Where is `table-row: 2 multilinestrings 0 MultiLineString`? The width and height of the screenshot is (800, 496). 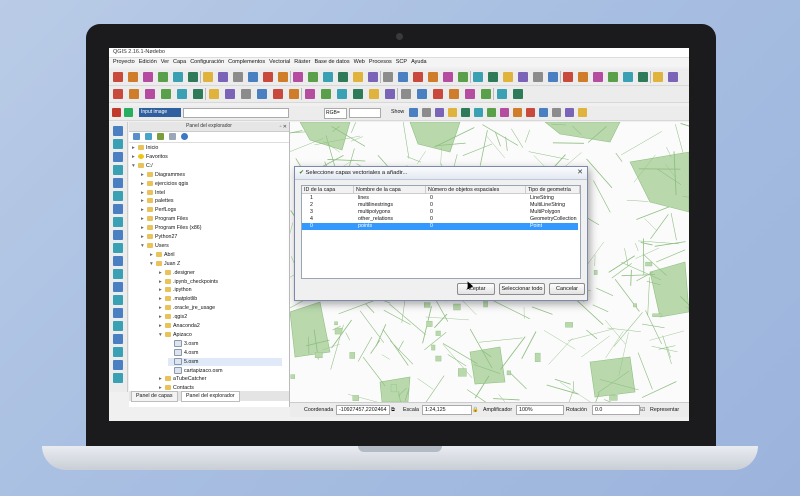
table-row: 2 multilinestrings 0 MultiLineString is located at coordinates (440, 205).